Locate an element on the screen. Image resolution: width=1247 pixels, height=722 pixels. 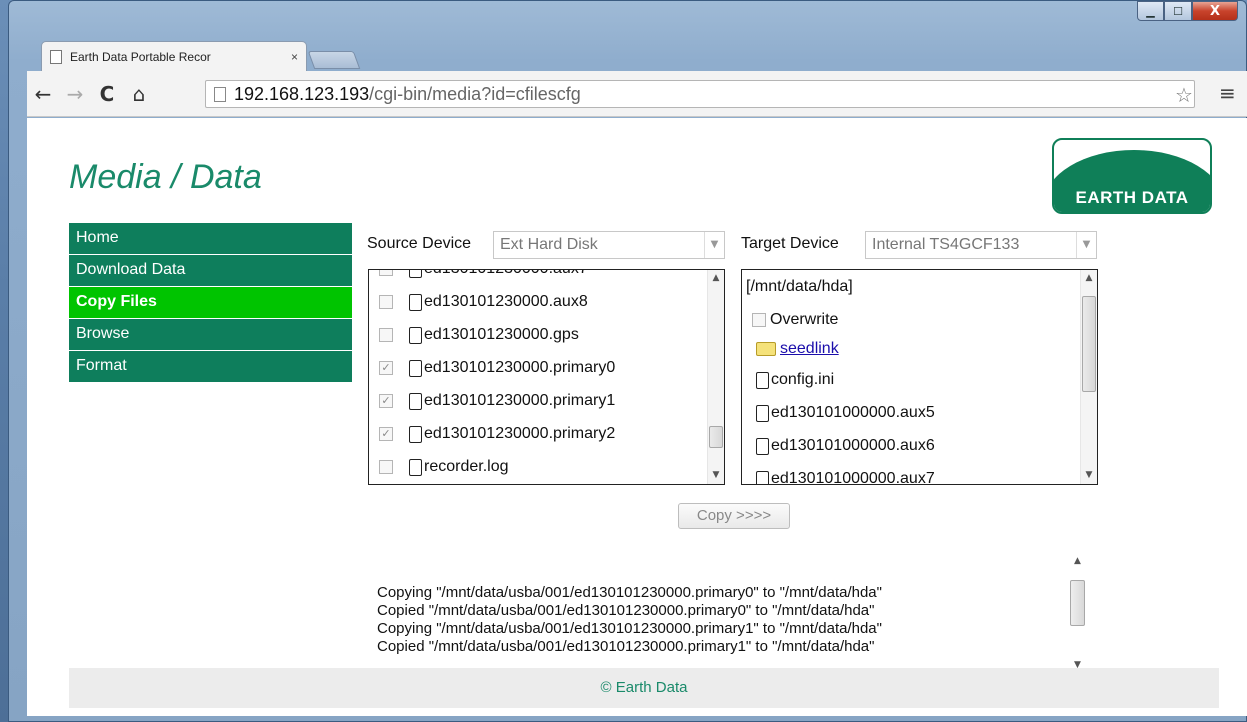
target-scrollbar: ▲ ▼ is located at coordinates (1088, 377).